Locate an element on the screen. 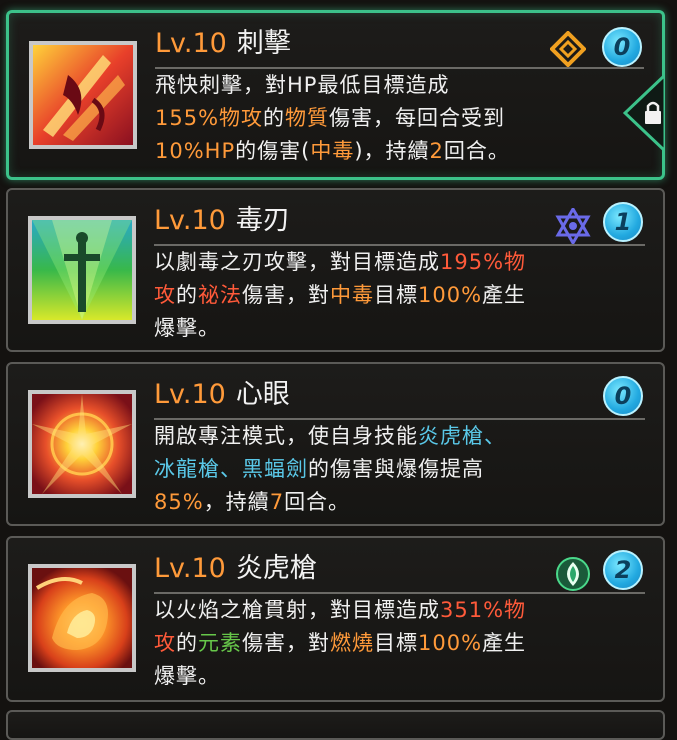 This screenshot has width=677, height=740. cooldown-badge: 2 is located at coordinates (623, 570).